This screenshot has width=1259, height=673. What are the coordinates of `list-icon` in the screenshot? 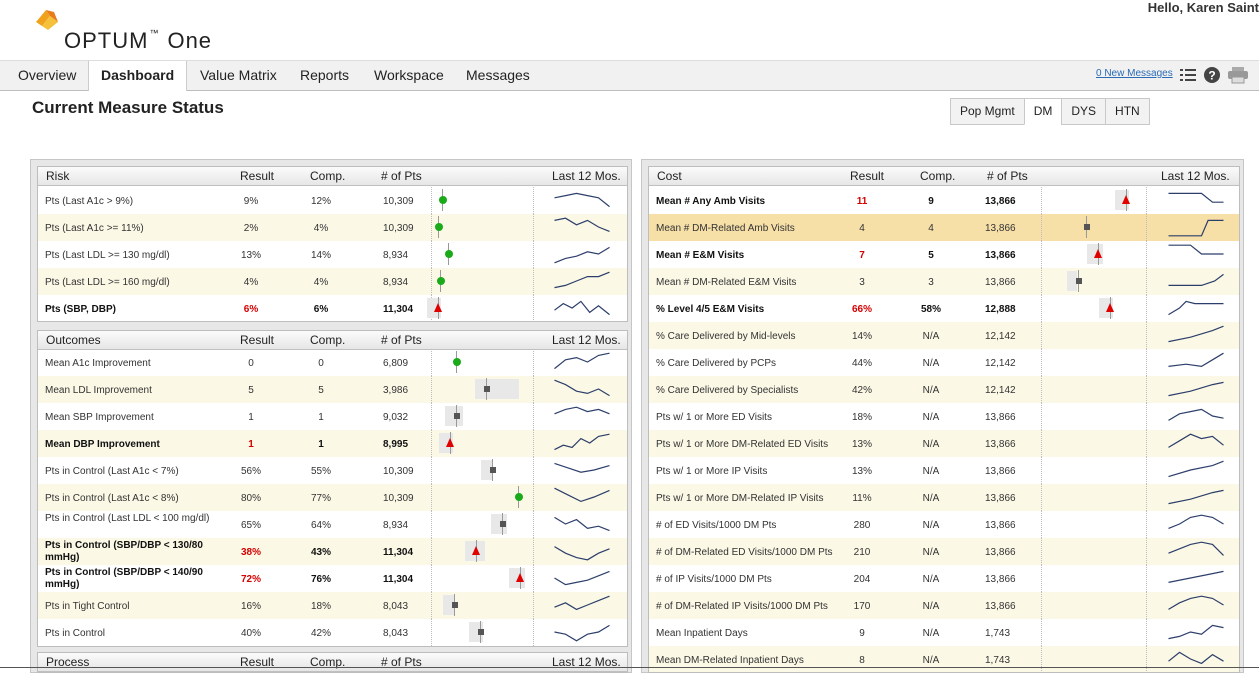 It's located at (1188, 75).